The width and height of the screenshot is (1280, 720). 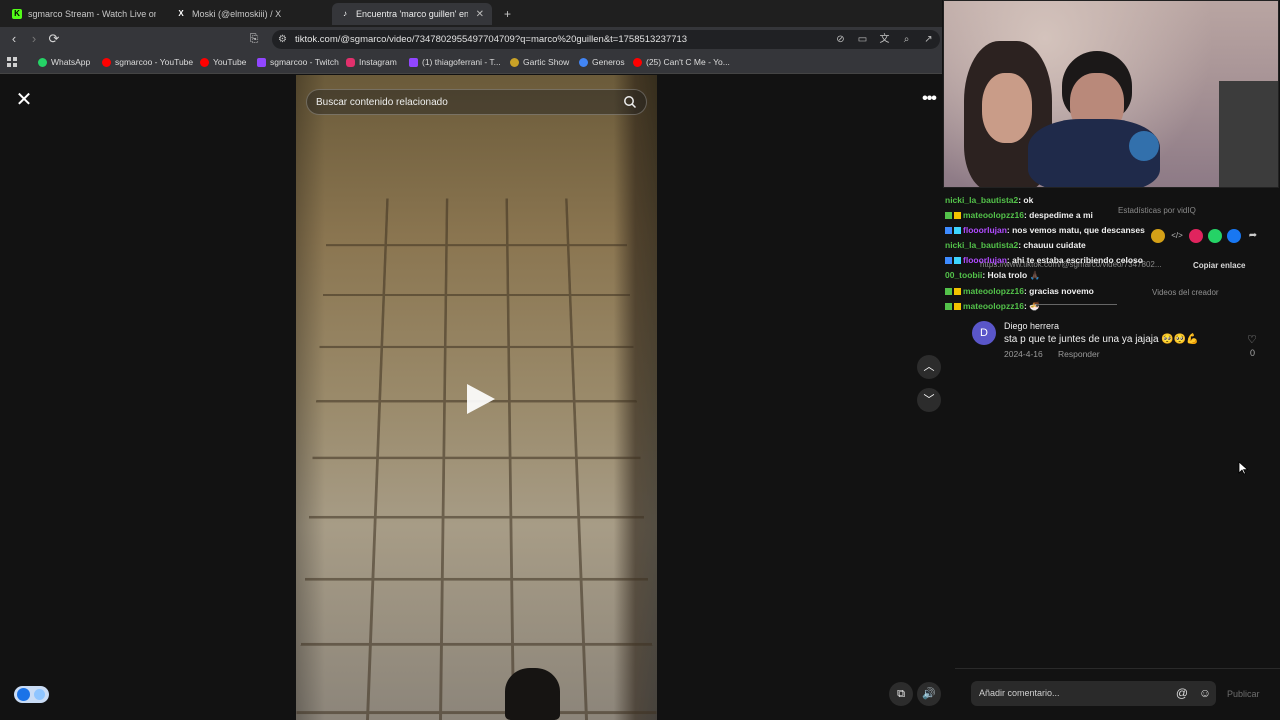 I want to click on chat-text: : gracias novemo, so click(x=1058, y=291).